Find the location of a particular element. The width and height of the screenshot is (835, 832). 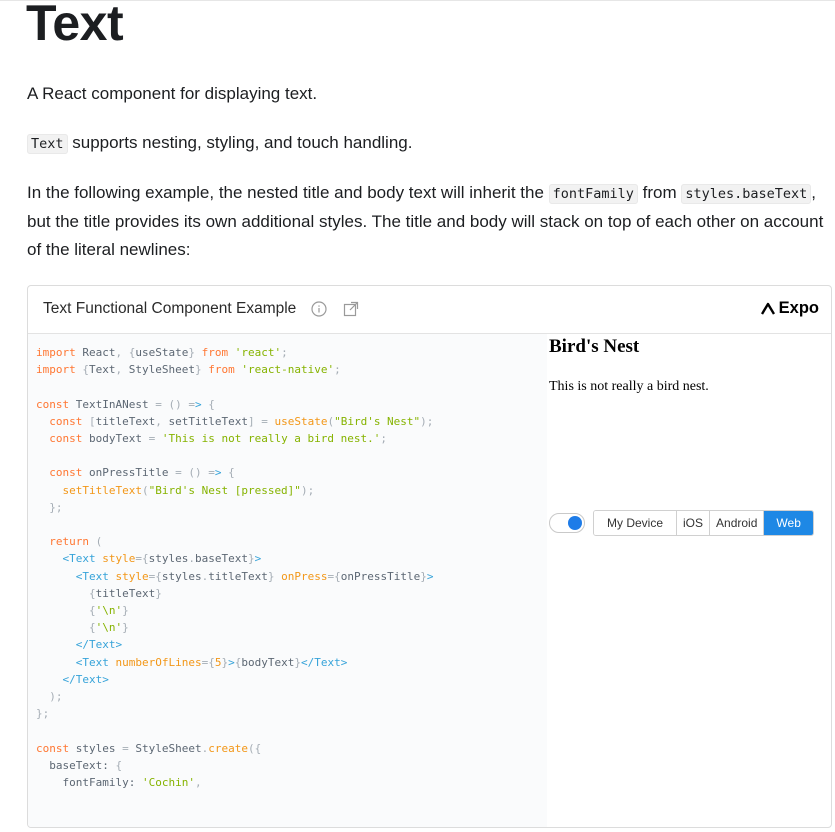

platform-selector: My Device iOS Android Web is located at coordinates (703, 523).